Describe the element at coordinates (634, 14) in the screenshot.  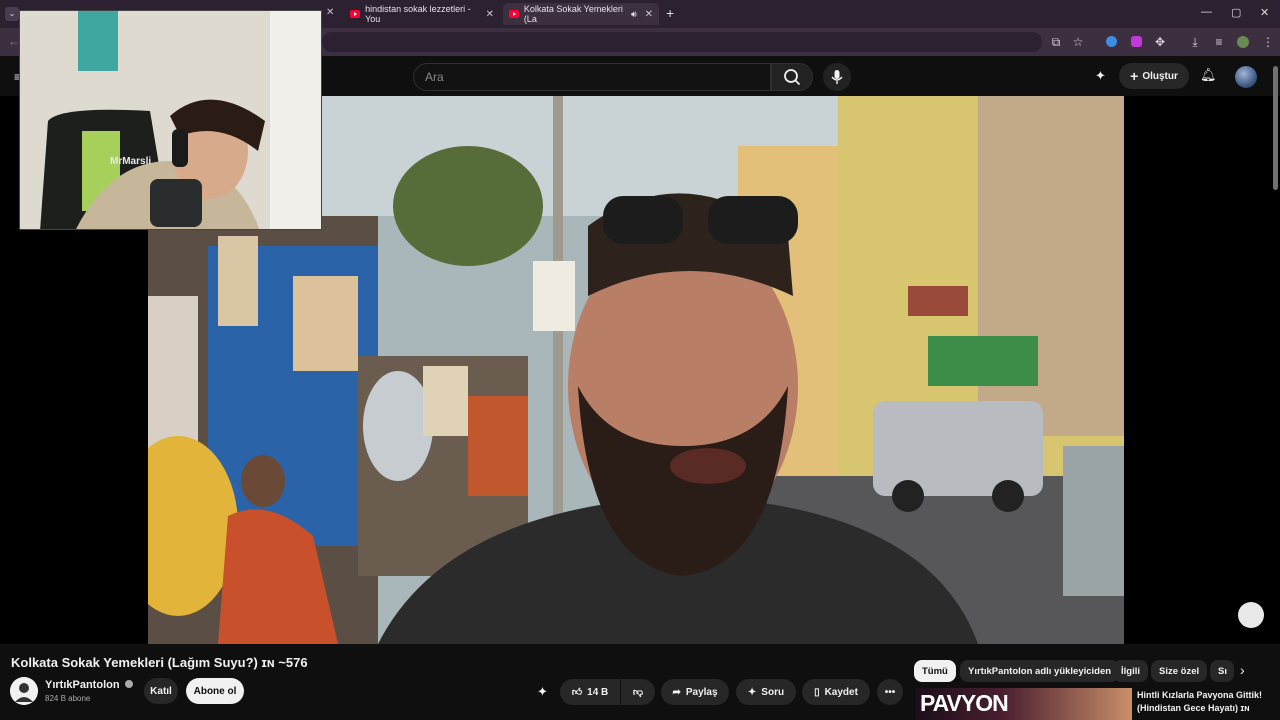
I see `speaker-icon: 🔊︎` at that location.